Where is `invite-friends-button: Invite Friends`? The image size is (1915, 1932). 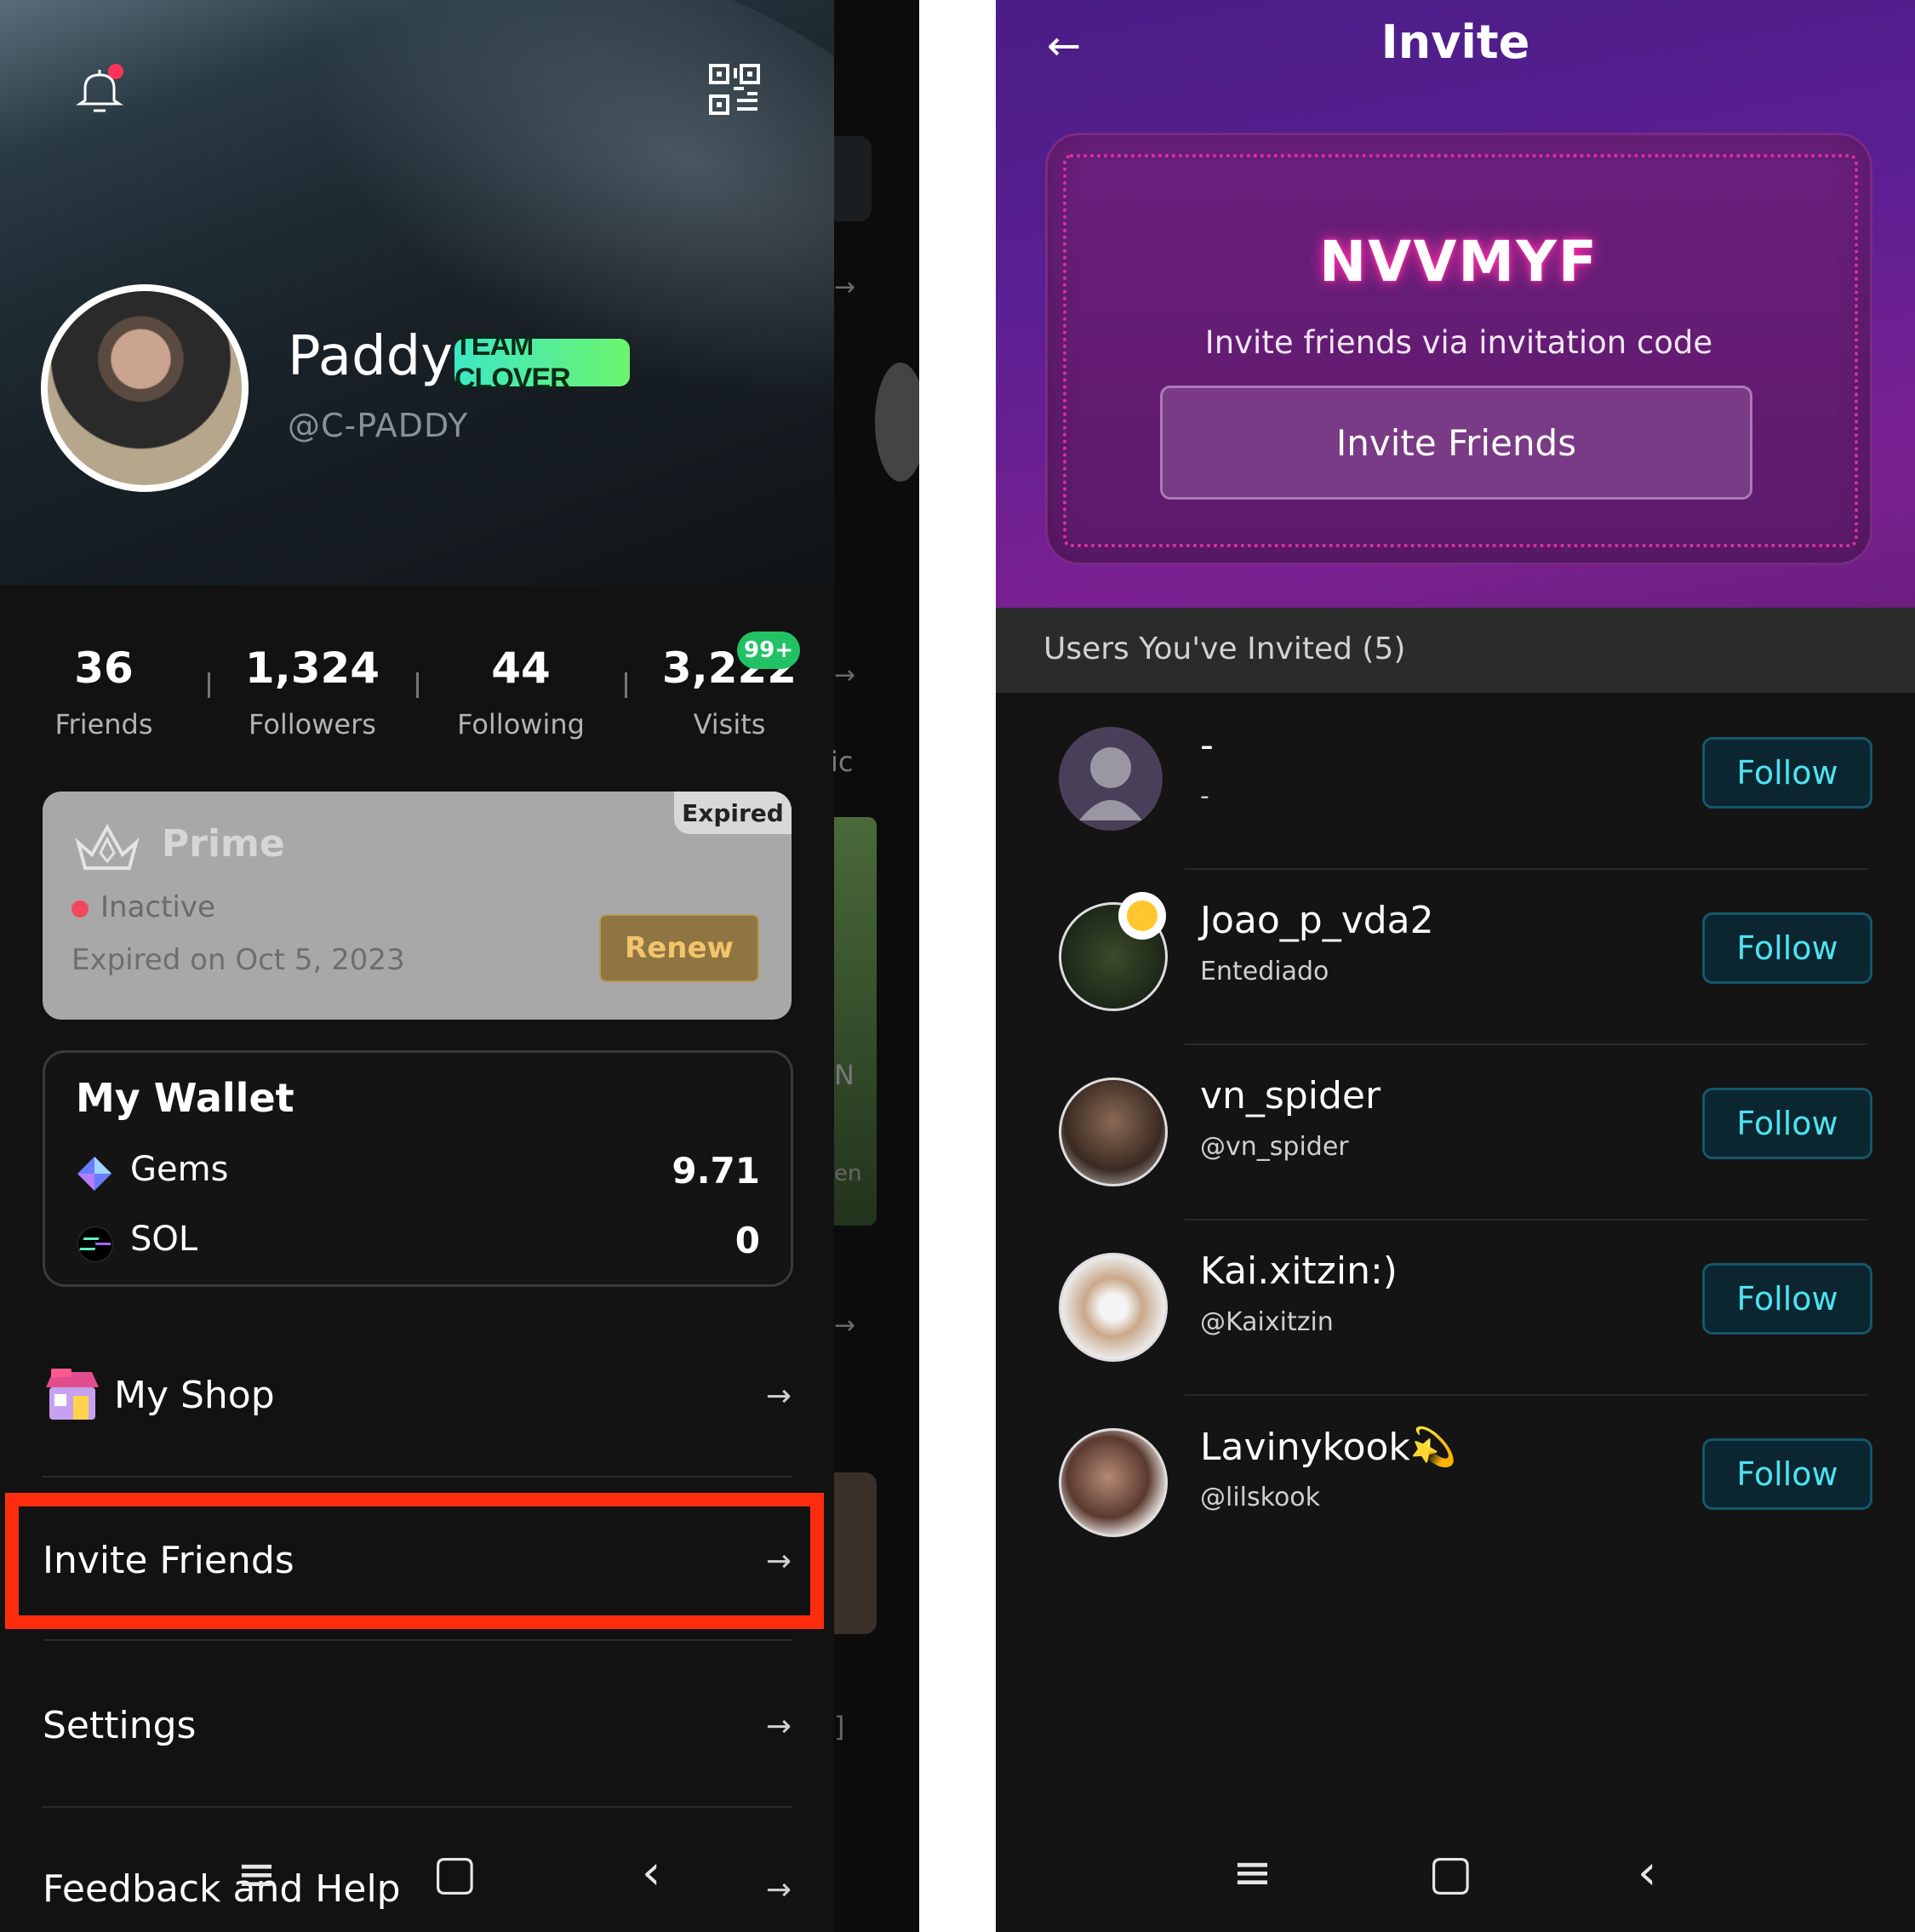
invite-friends-button: Invite Friends is located at coordinates (1456, 443).